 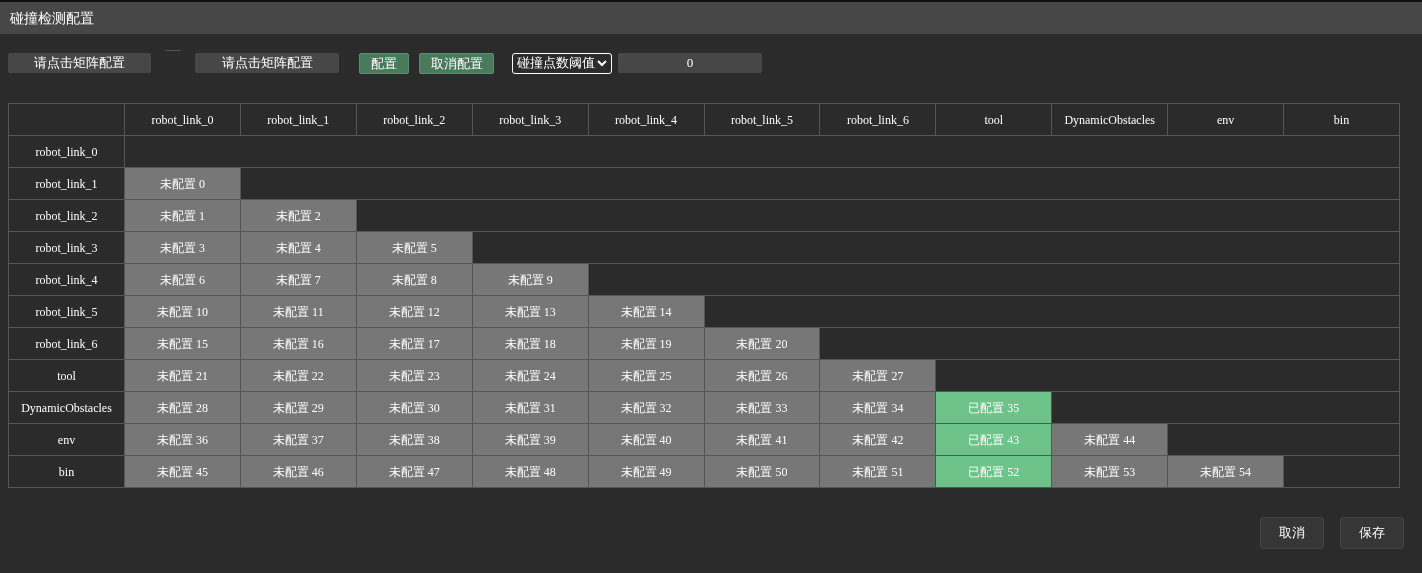 What do you see at coordinates (646, 119) in the screenshot?
I see `column-header: robot_link_4` at bounding box center [646, 119].